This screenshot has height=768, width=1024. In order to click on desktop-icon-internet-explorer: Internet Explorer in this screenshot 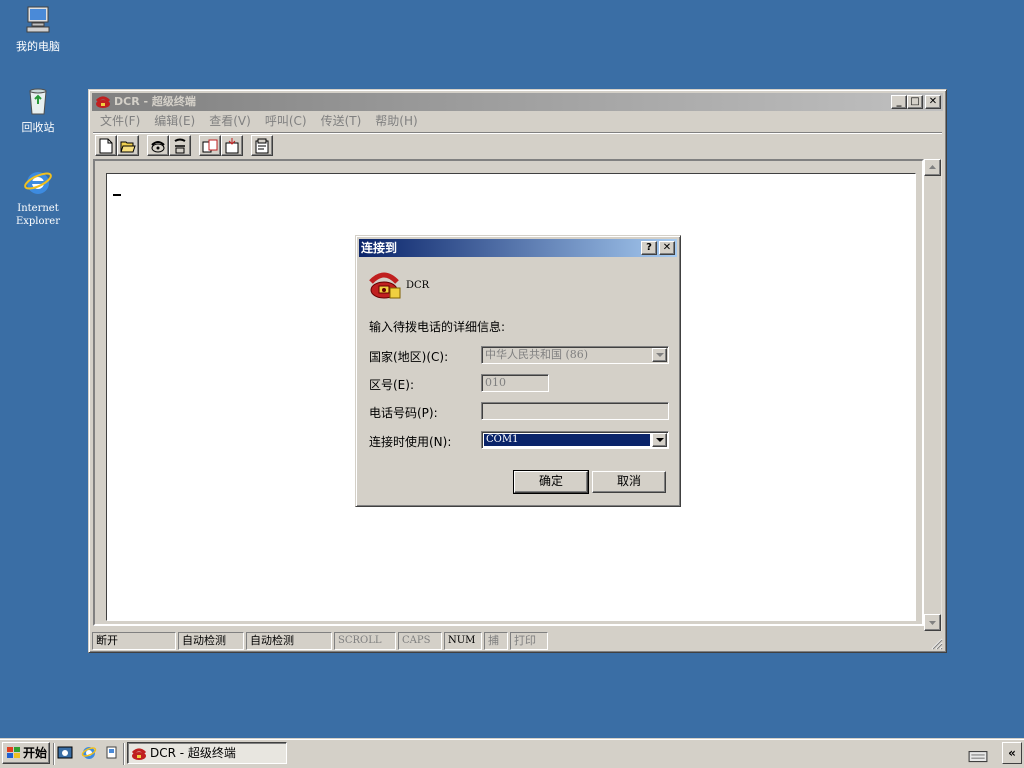, I will do `click(38, 197)`.